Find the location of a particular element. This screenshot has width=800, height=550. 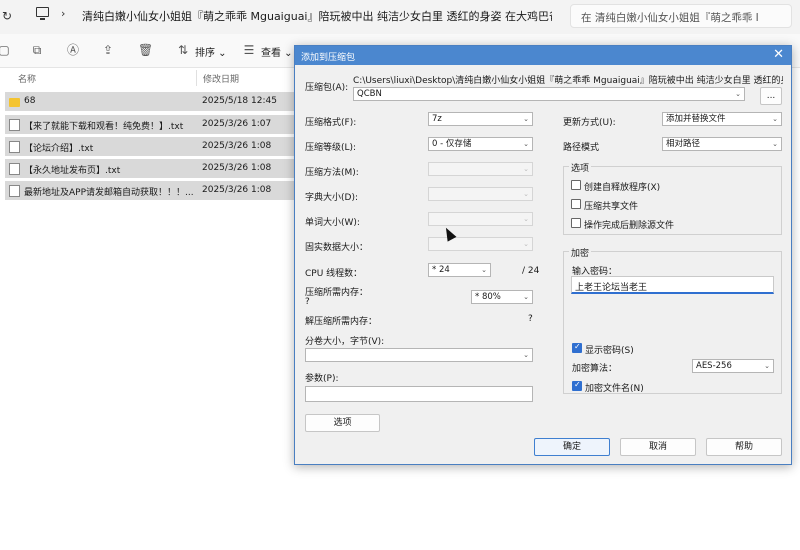

column-modified: 修改日期 is located at coordinates (221, 78).